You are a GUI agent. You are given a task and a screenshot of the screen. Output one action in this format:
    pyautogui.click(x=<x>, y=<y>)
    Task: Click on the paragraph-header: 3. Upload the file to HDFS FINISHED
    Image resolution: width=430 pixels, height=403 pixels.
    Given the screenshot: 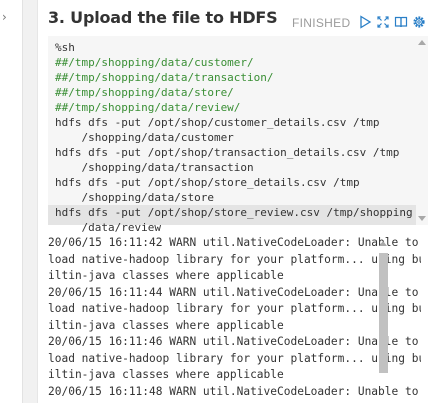 What is the action you would take?
    pyautogui.click(x=234, y=17)
    